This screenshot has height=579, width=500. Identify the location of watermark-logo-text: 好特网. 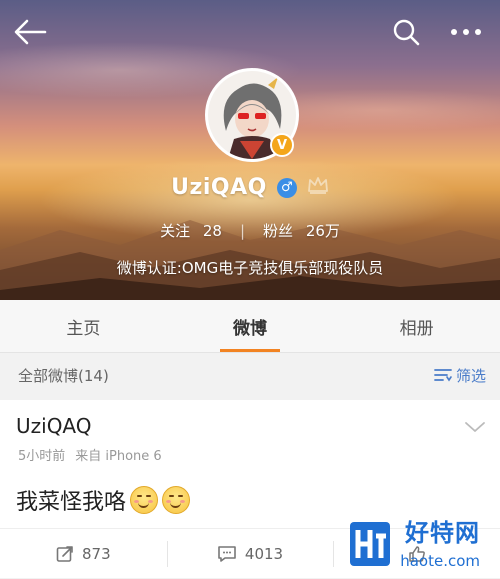
(442, 533).